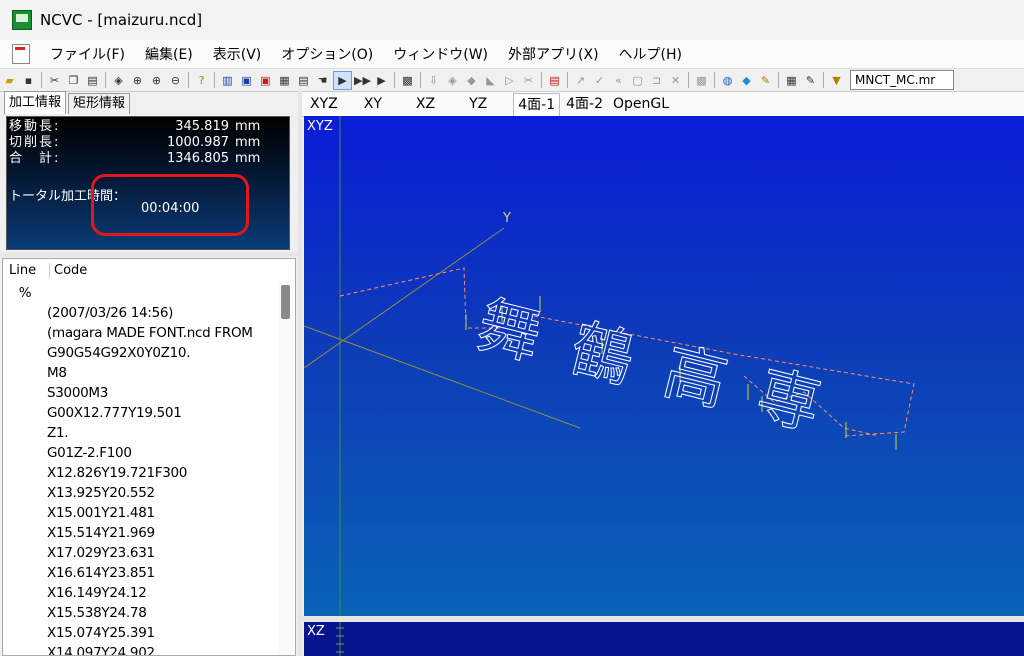 The image size is (1024, 656). I want to click on window-icon: ▣, so click(246, 80).